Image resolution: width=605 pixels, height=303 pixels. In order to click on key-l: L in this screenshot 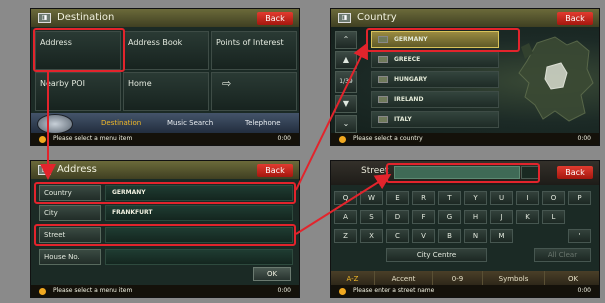, I will do `click(553, 217)`.